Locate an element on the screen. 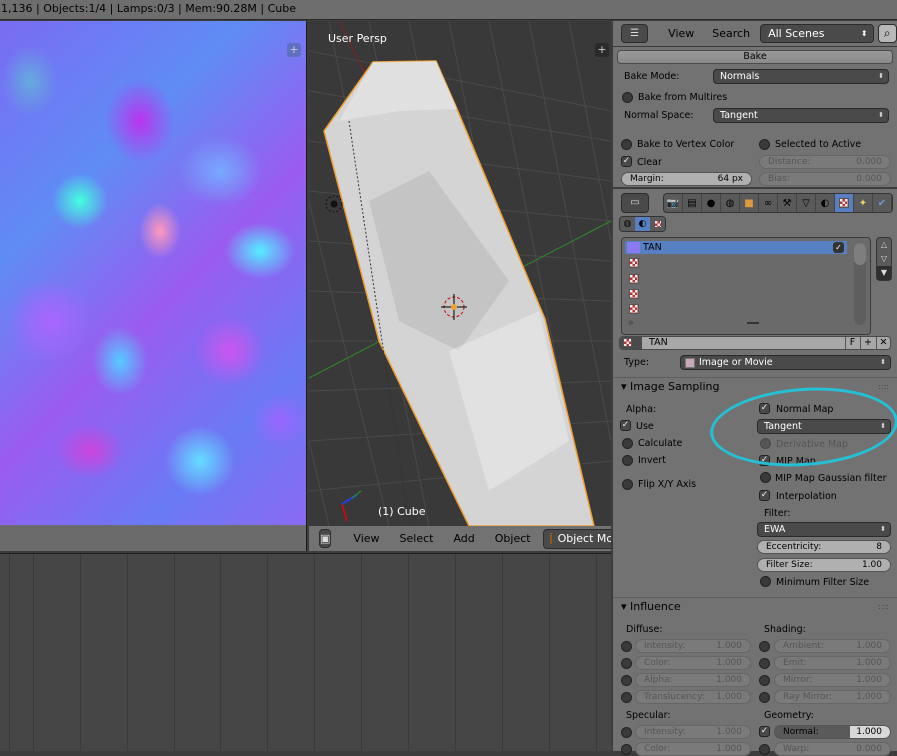 The width and height of the screenshot is (897, 756). other-texture-icon is located at coordinates (657, 224).